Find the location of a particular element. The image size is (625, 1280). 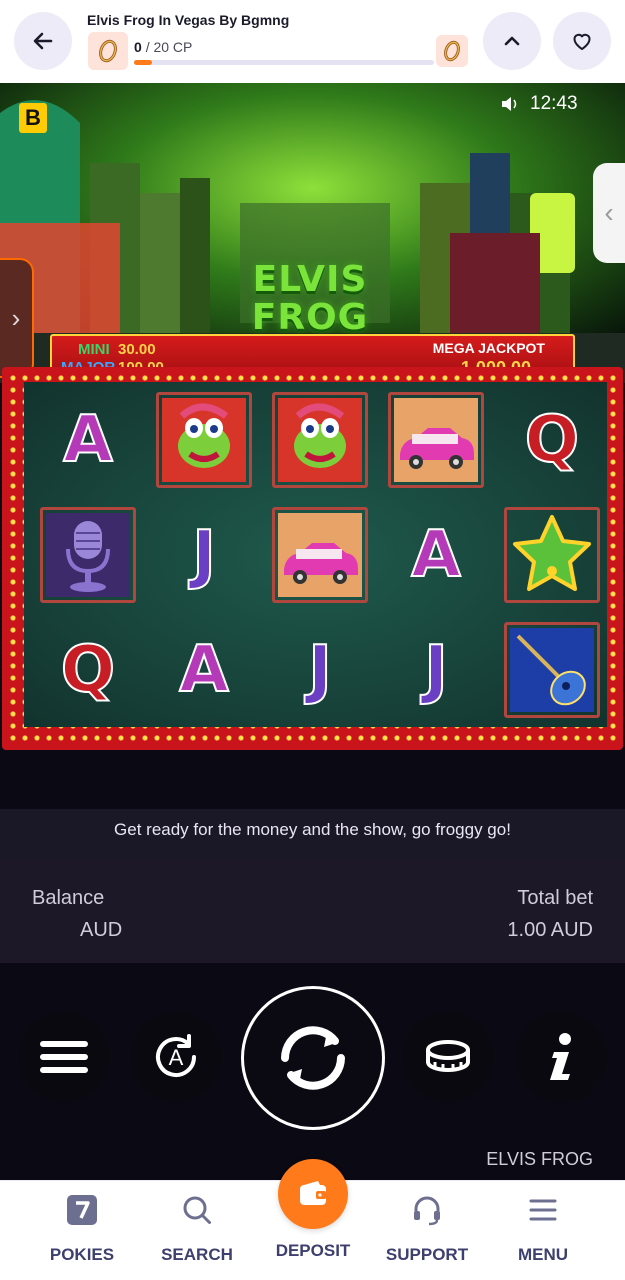

nav-search: SEARCH is located at coordinates (197, 1229).